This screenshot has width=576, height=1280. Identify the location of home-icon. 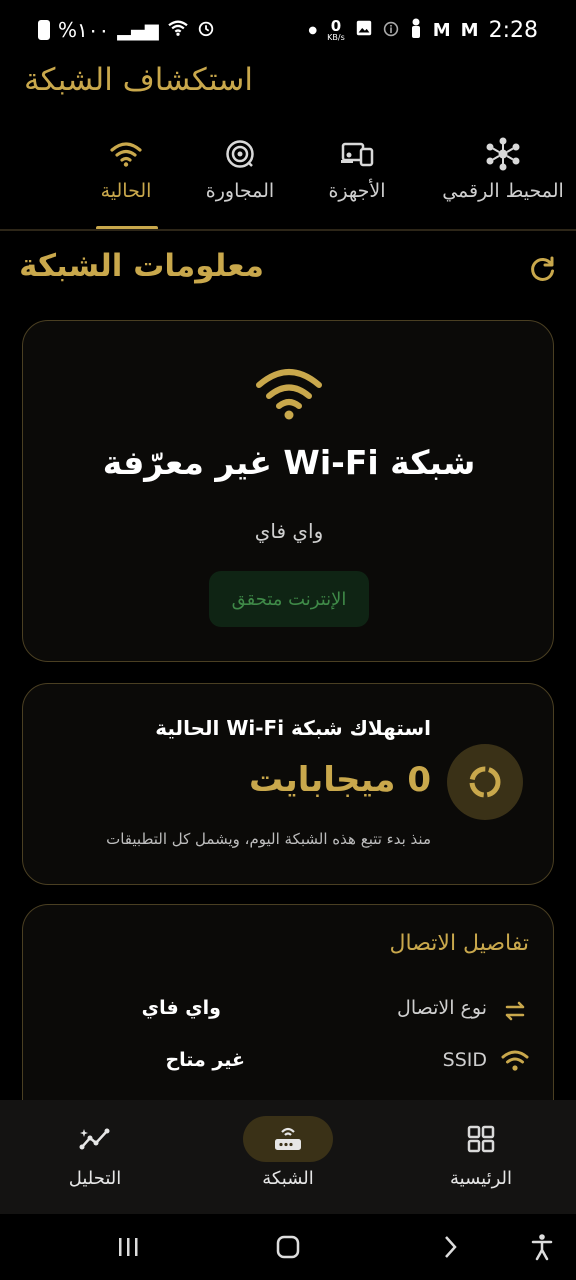
(288, 1247).